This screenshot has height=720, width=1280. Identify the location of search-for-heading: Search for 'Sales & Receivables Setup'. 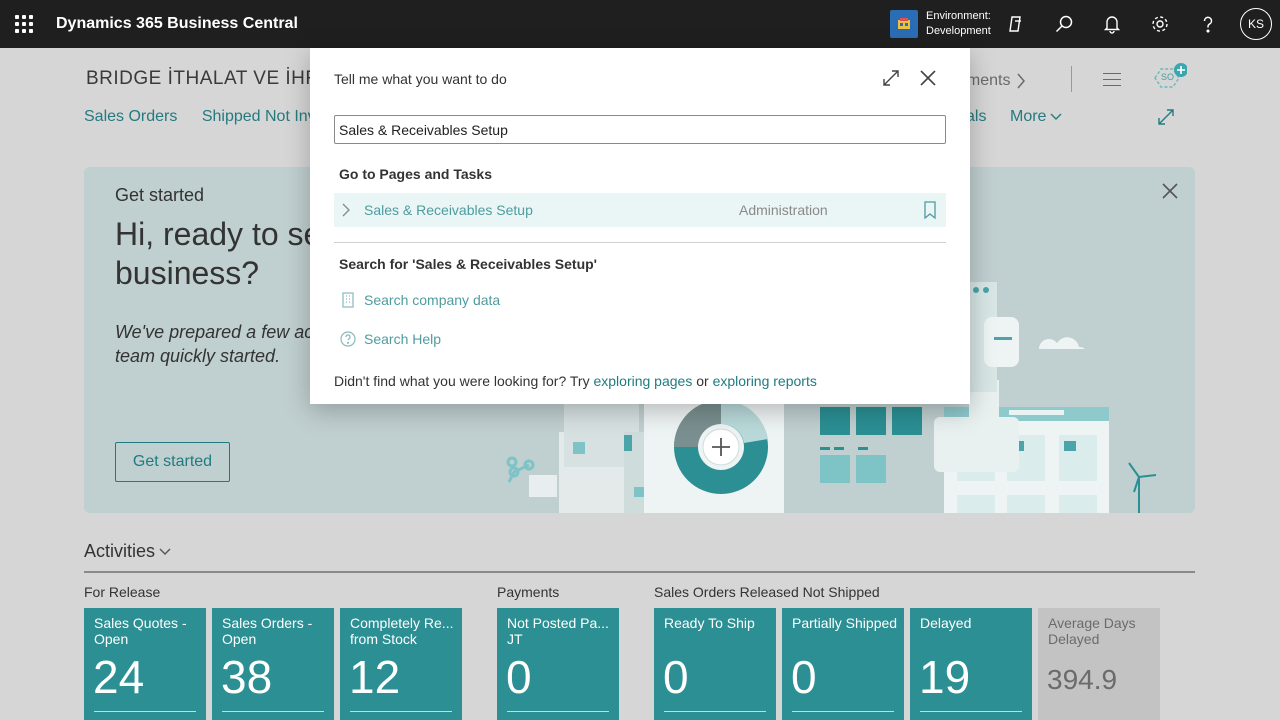
(468, 264).